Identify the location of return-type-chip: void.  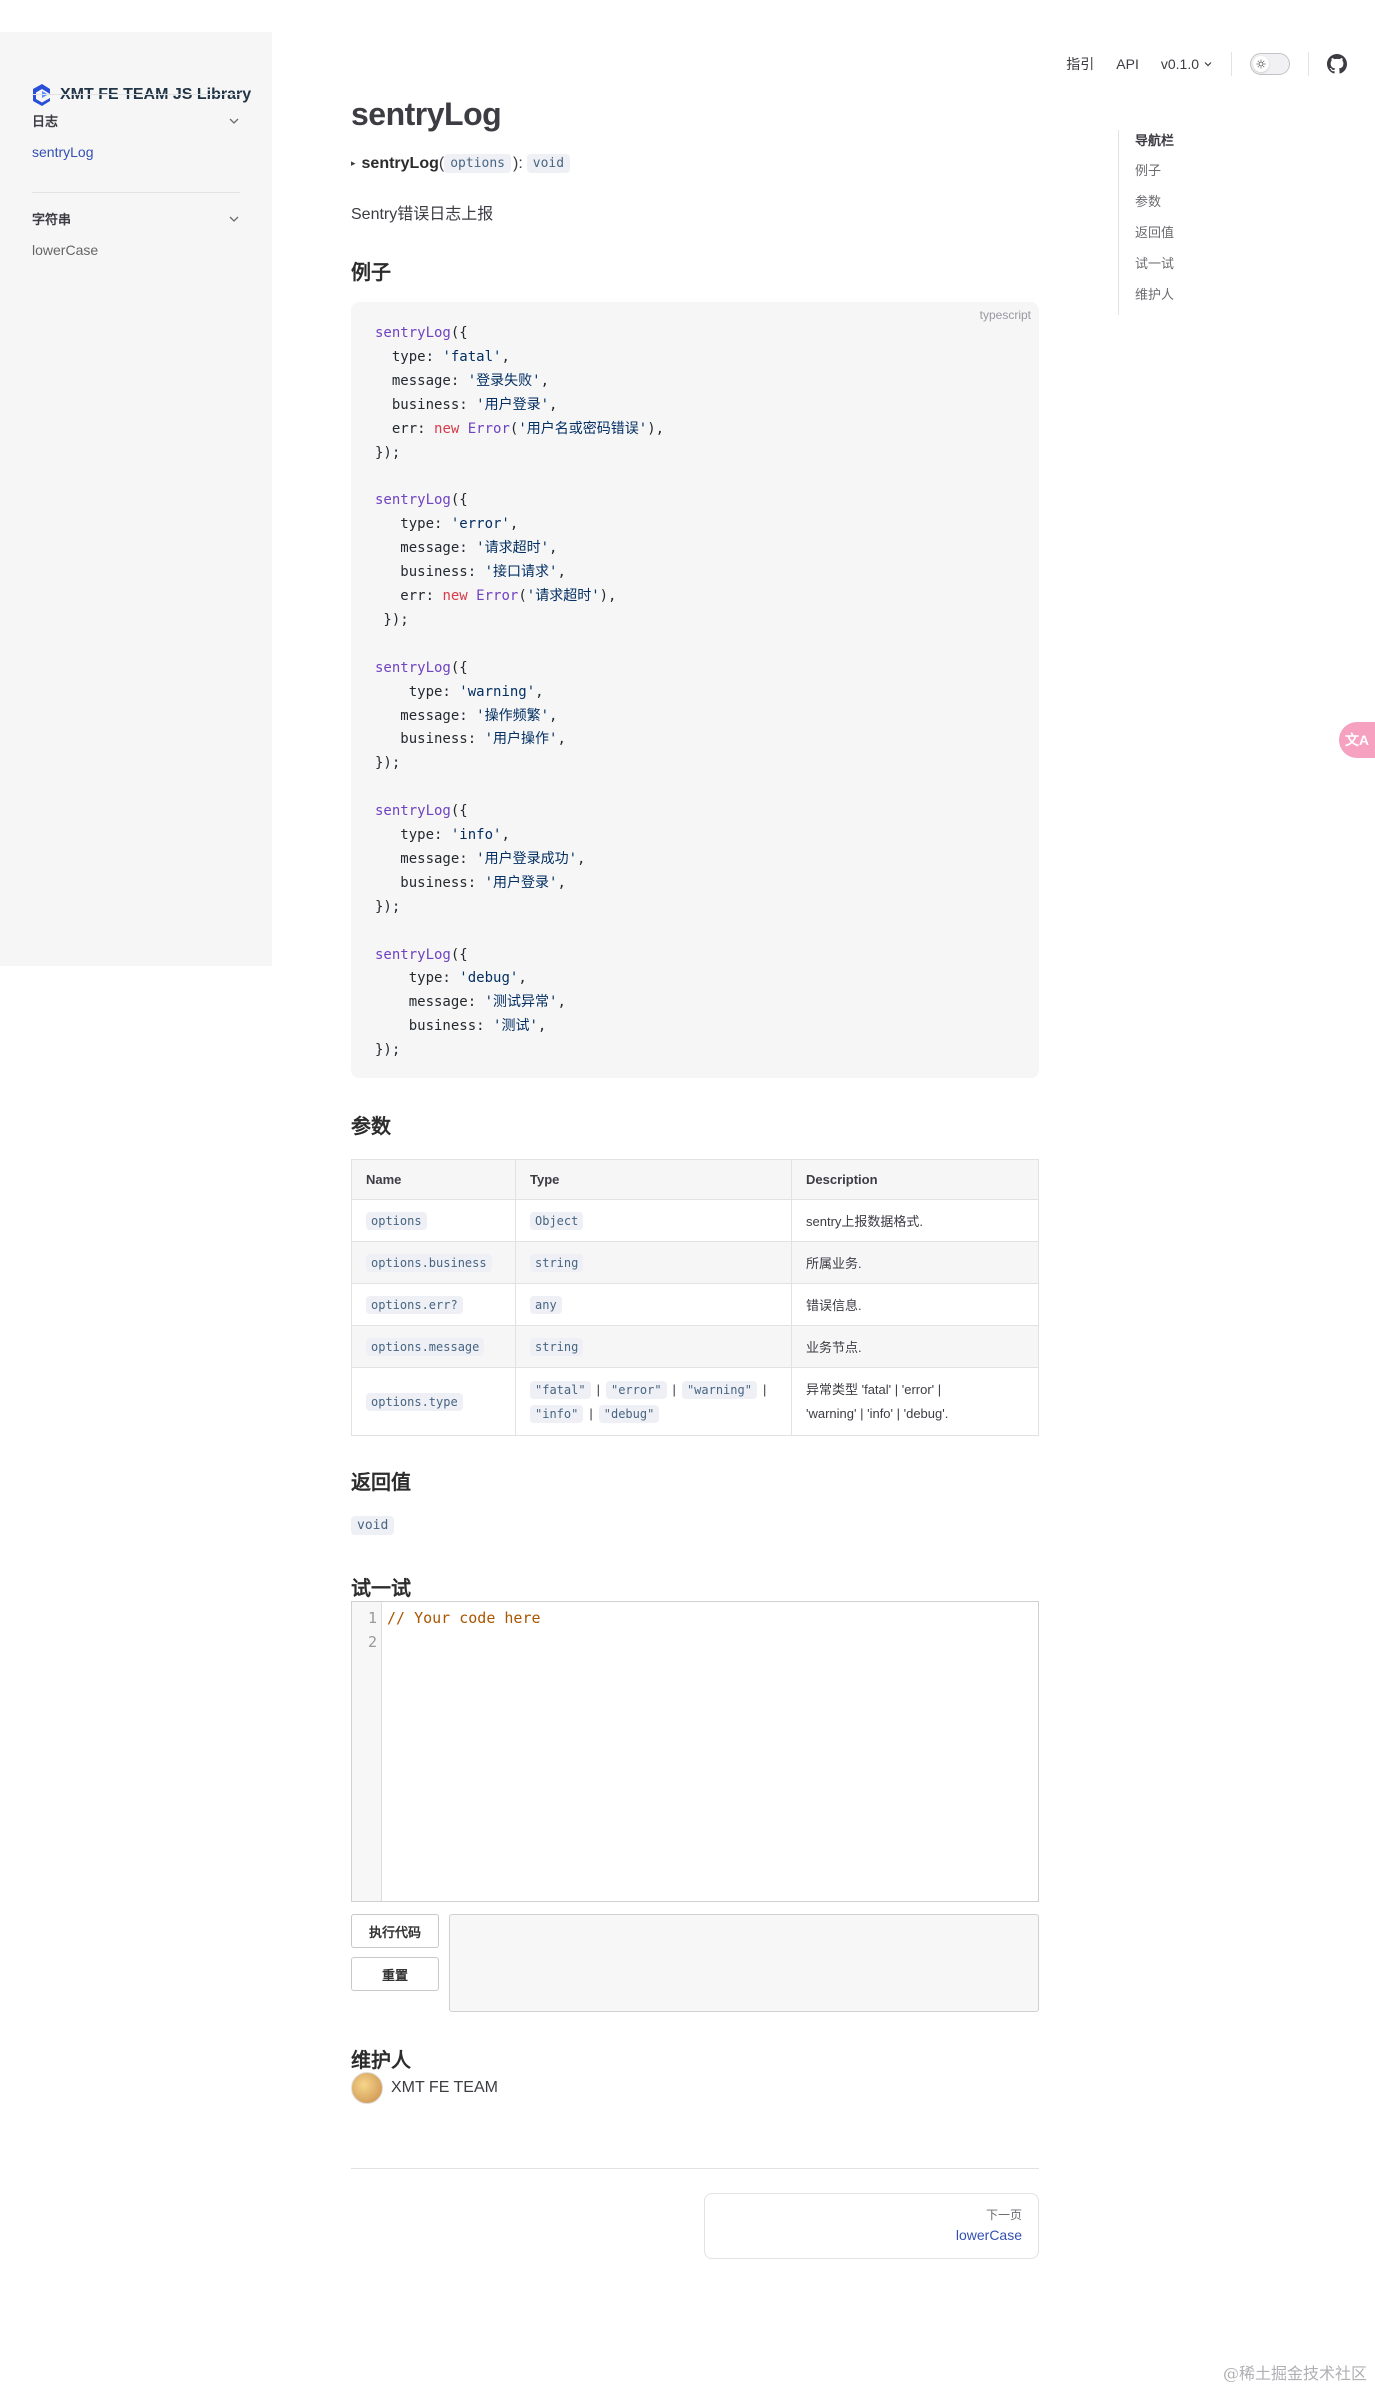
(373, 1525).